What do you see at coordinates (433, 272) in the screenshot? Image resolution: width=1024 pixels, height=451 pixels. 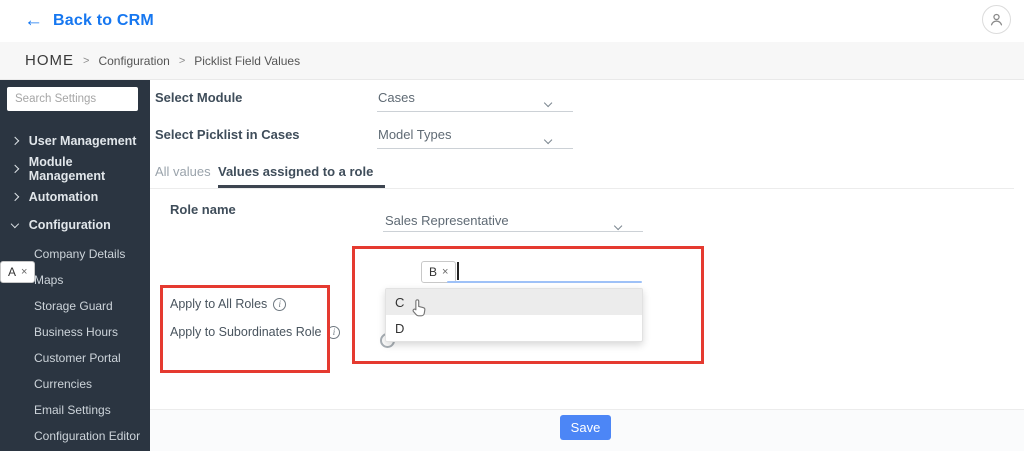 I see `chip-label: B` at bounding box center [433, 272].